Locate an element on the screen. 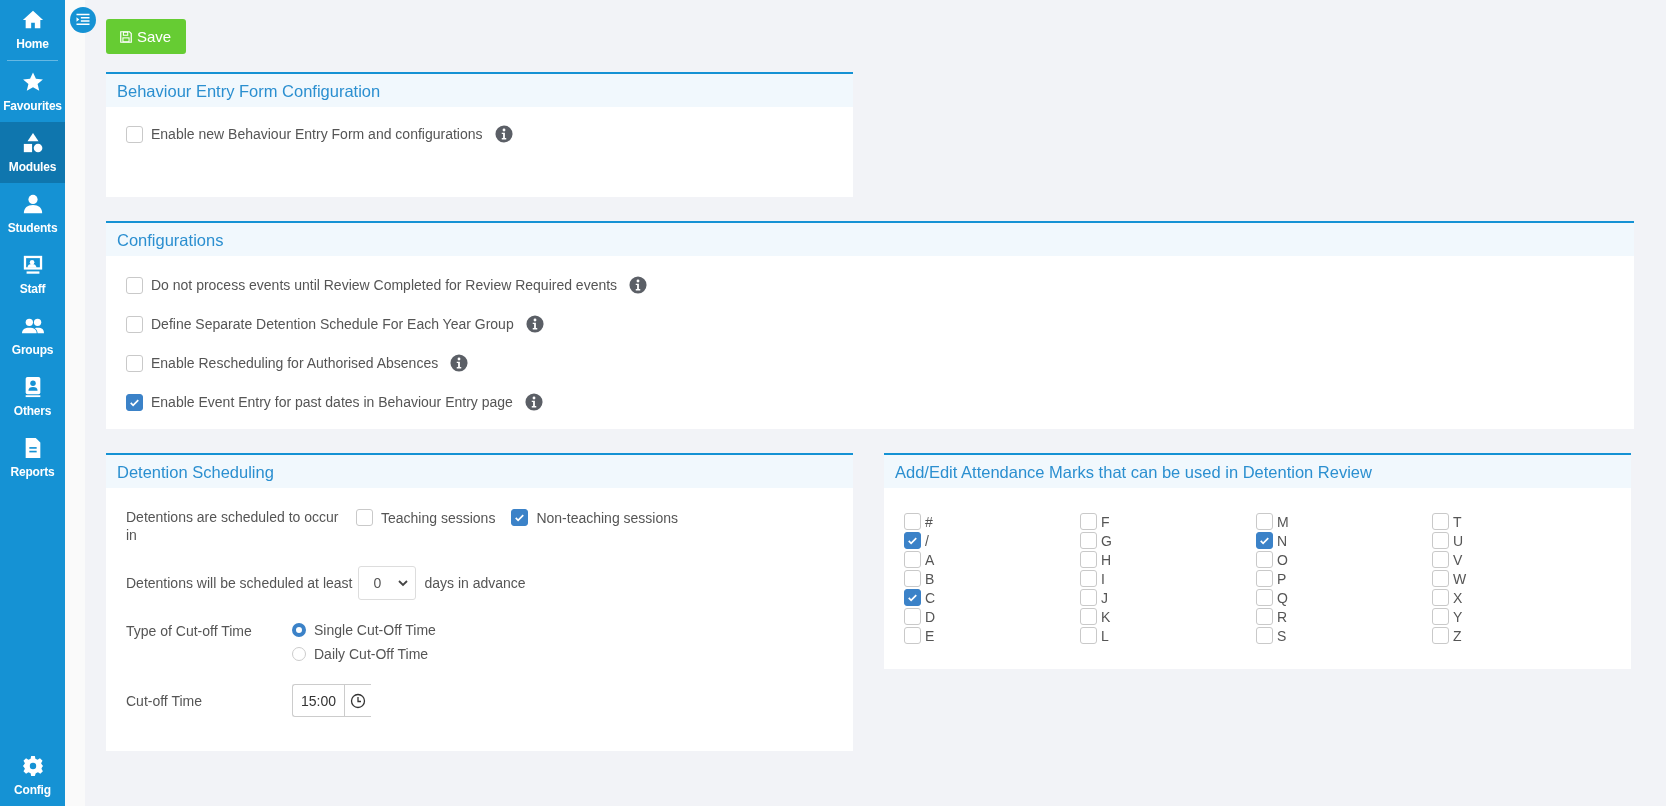 The image size is (1666, 806). mark-label: P is located at coordinates (1282, 578).